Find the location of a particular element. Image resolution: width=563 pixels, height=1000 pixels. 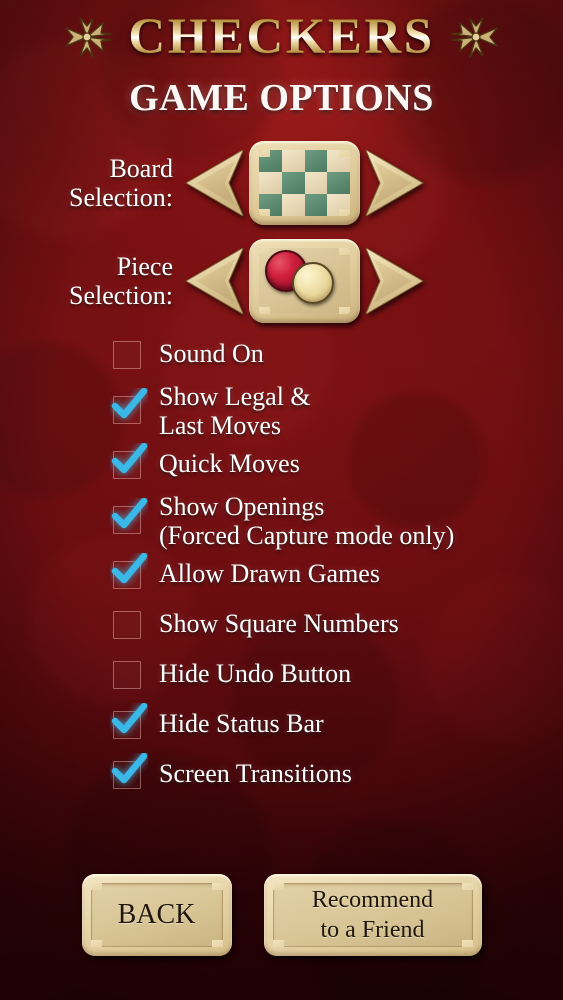

piece-preview-inner is located at coordinates (304, 281).